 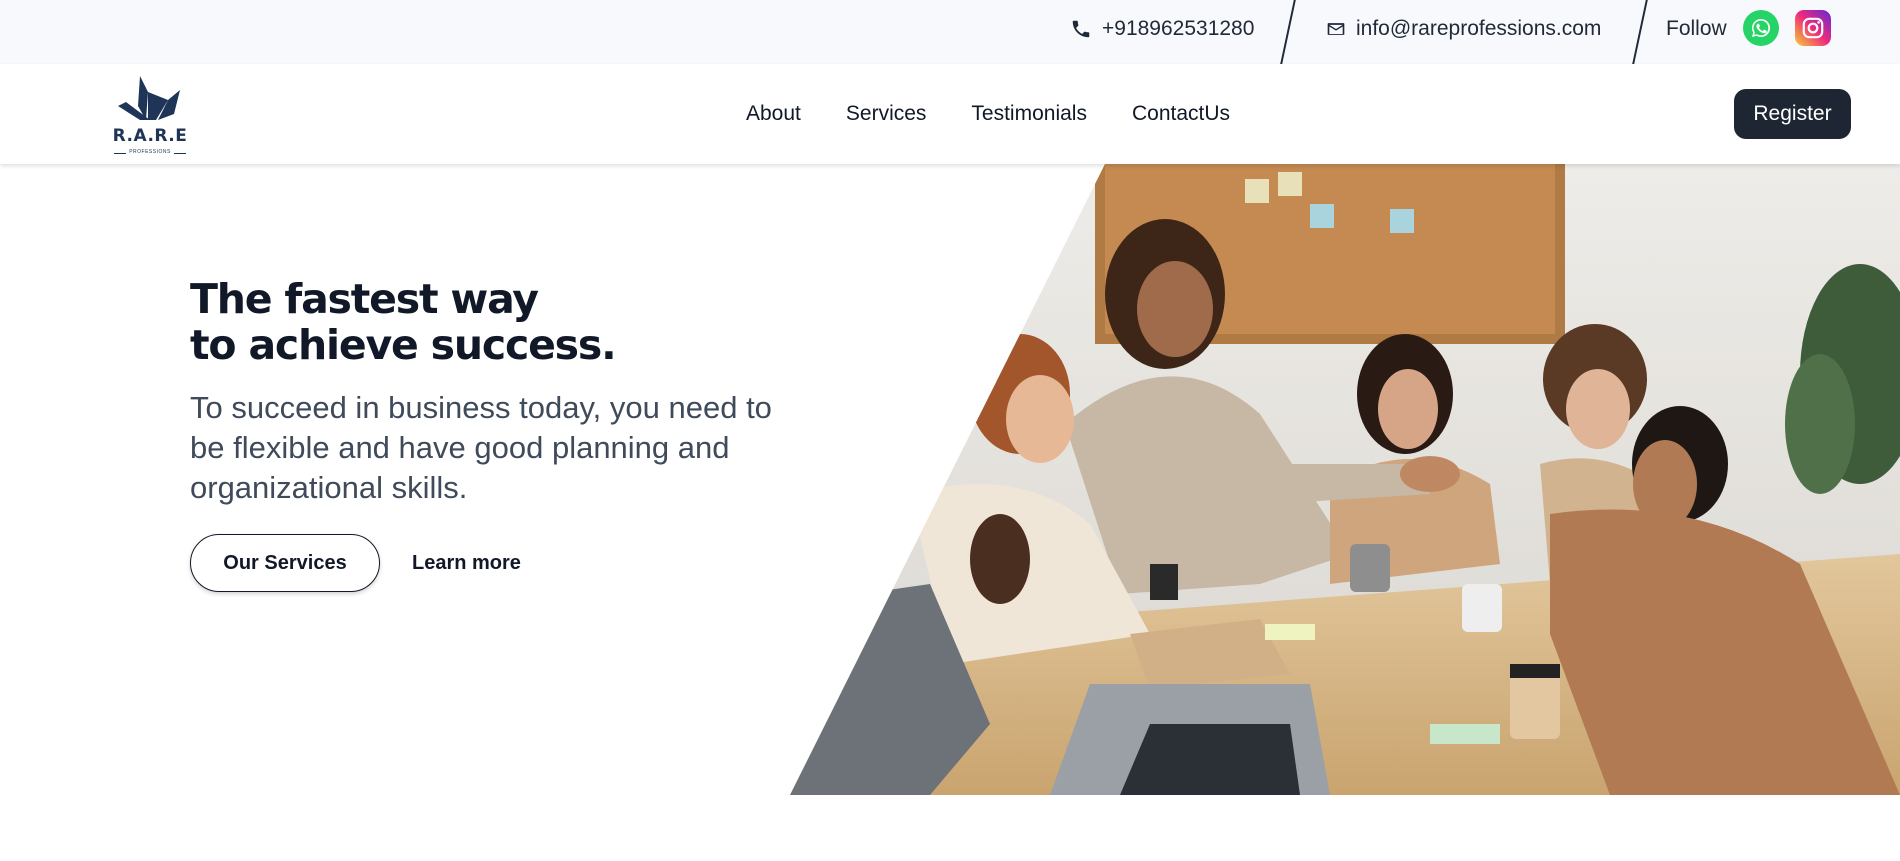 What do you see at coordinates (1761, 28) in the screenshot?
I see `whatsapp-icon` at bounding box center [1761, 28].